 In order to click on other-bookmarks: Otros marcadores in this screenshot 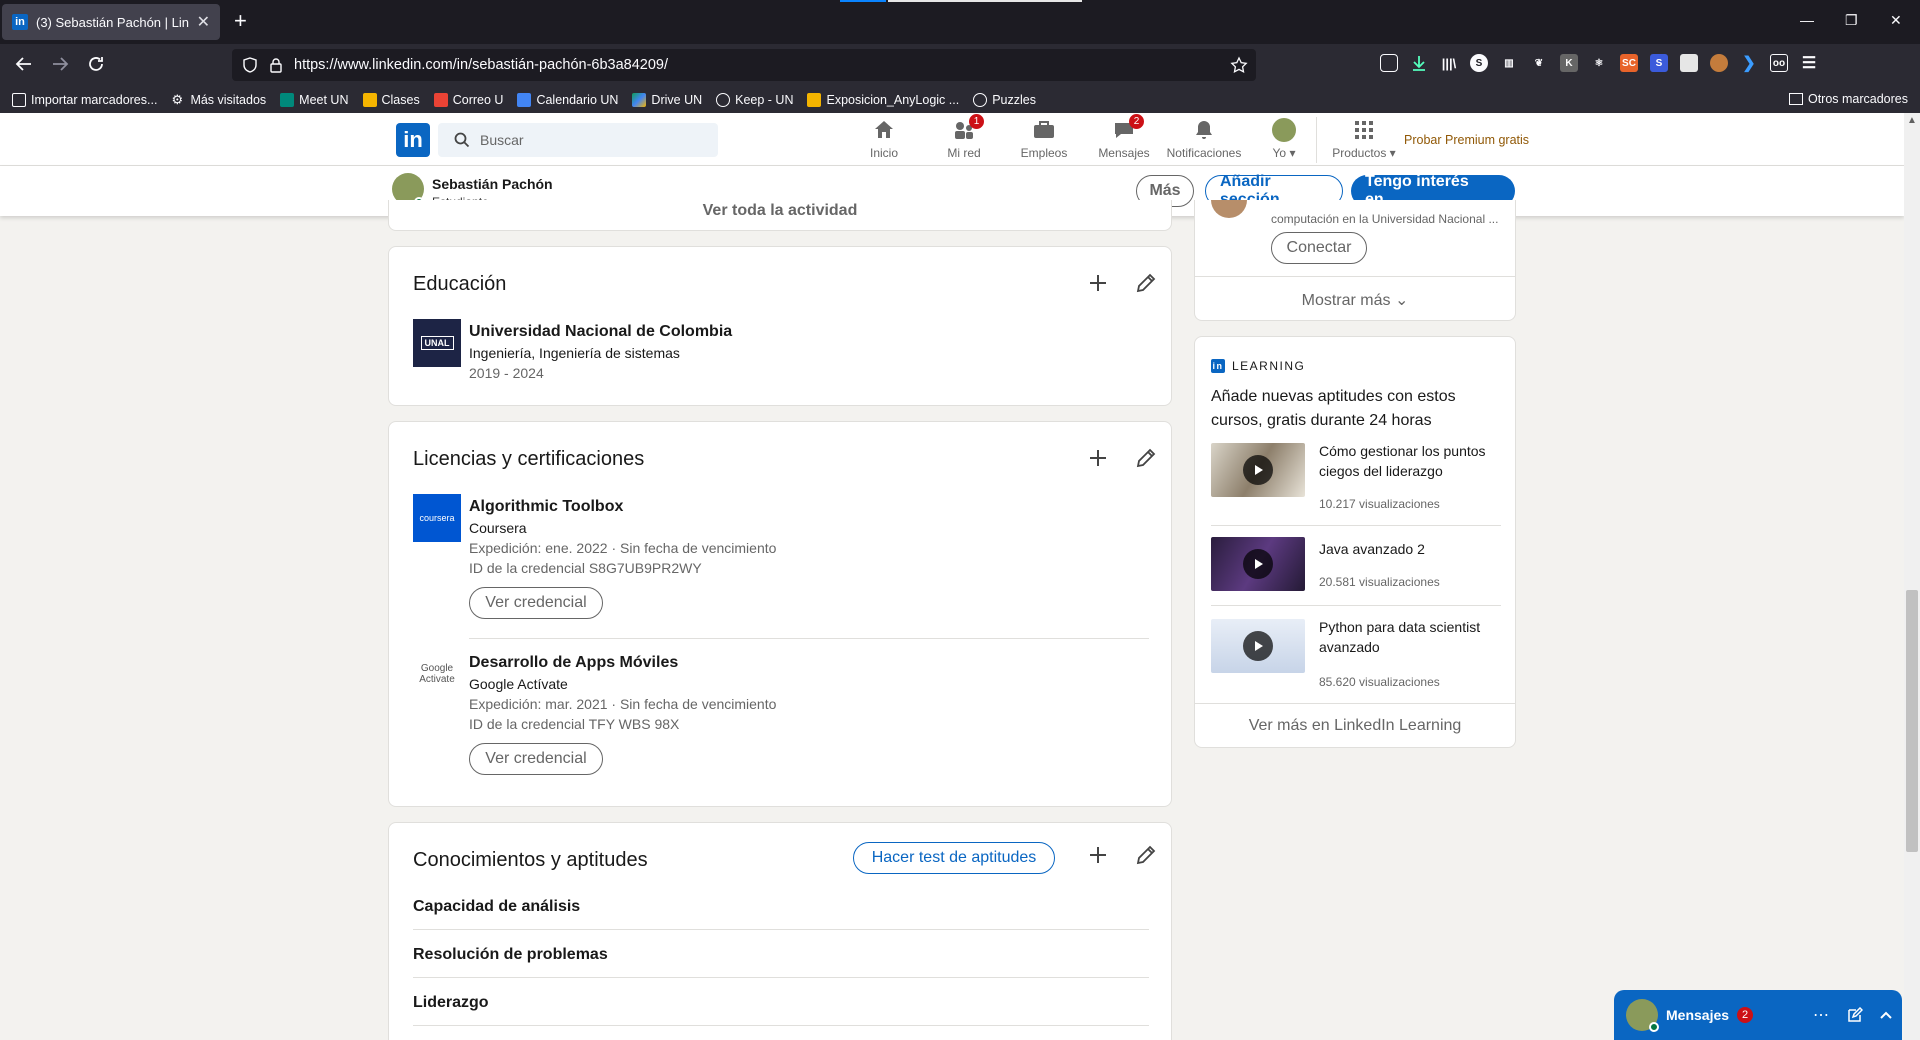, I will do `click(1848, 99)`.